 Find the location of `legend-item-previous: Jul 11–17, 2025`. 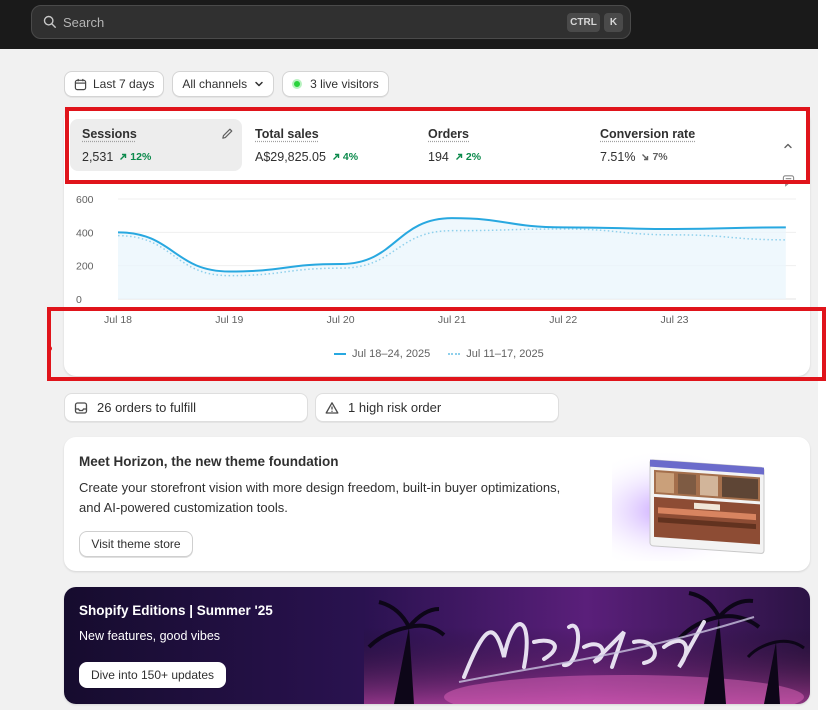

legend-item-previous: Jul 11–17, 2025 is located at coordinates (496, 354).